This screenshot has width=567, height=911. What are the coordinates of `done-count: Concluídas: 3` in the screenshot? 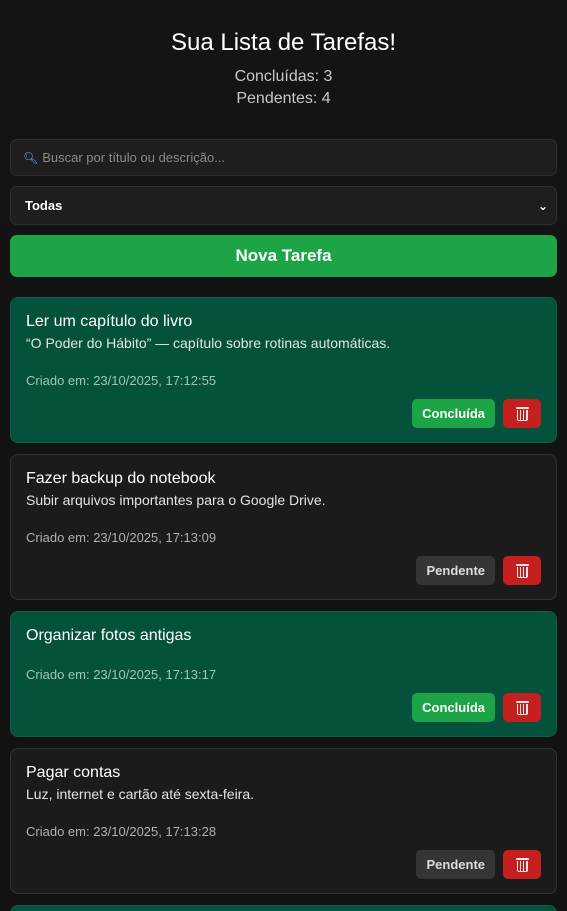 It's located at (283, 76).